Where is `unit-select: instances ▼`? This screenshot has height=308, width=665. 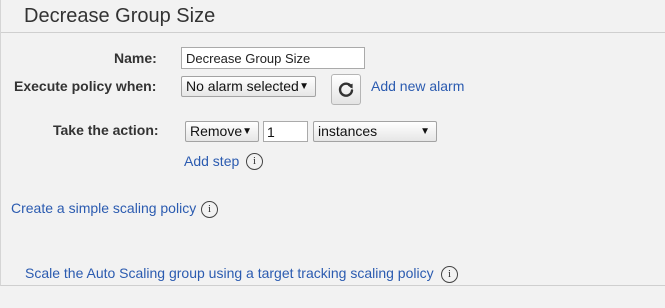
unit-select: instances ▼ is located at coordinates (375, 131).